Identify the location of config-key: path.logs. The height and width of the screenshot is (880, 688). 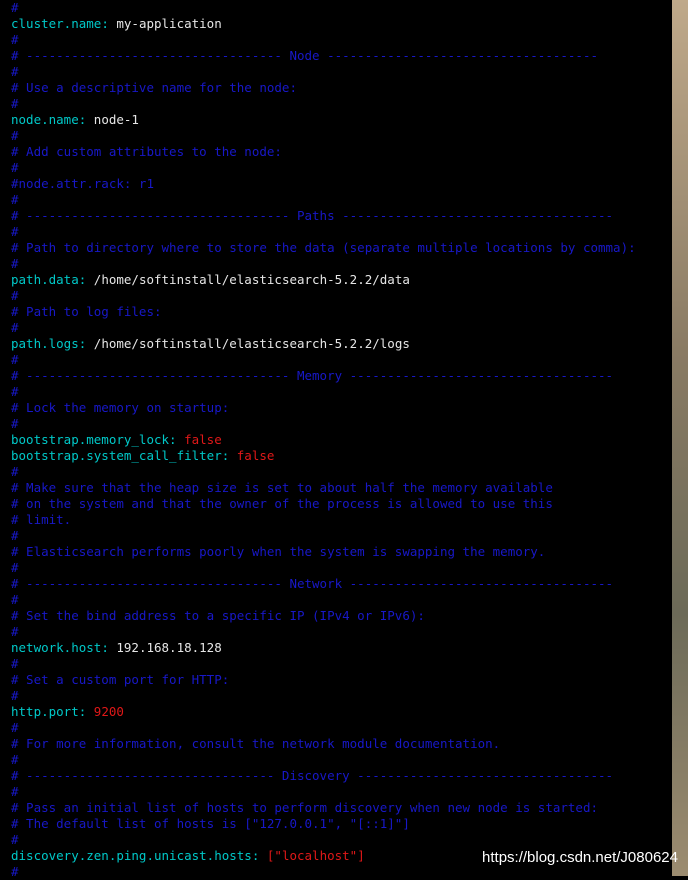
(45, 343).